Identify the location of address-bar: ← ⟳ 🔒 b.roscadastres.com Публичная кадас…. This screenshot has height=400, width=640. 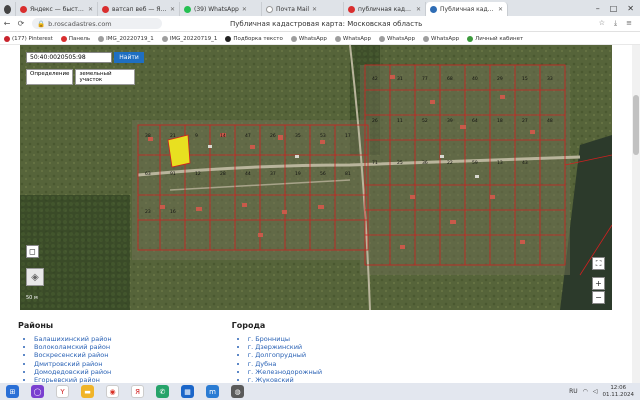
(320, 24).